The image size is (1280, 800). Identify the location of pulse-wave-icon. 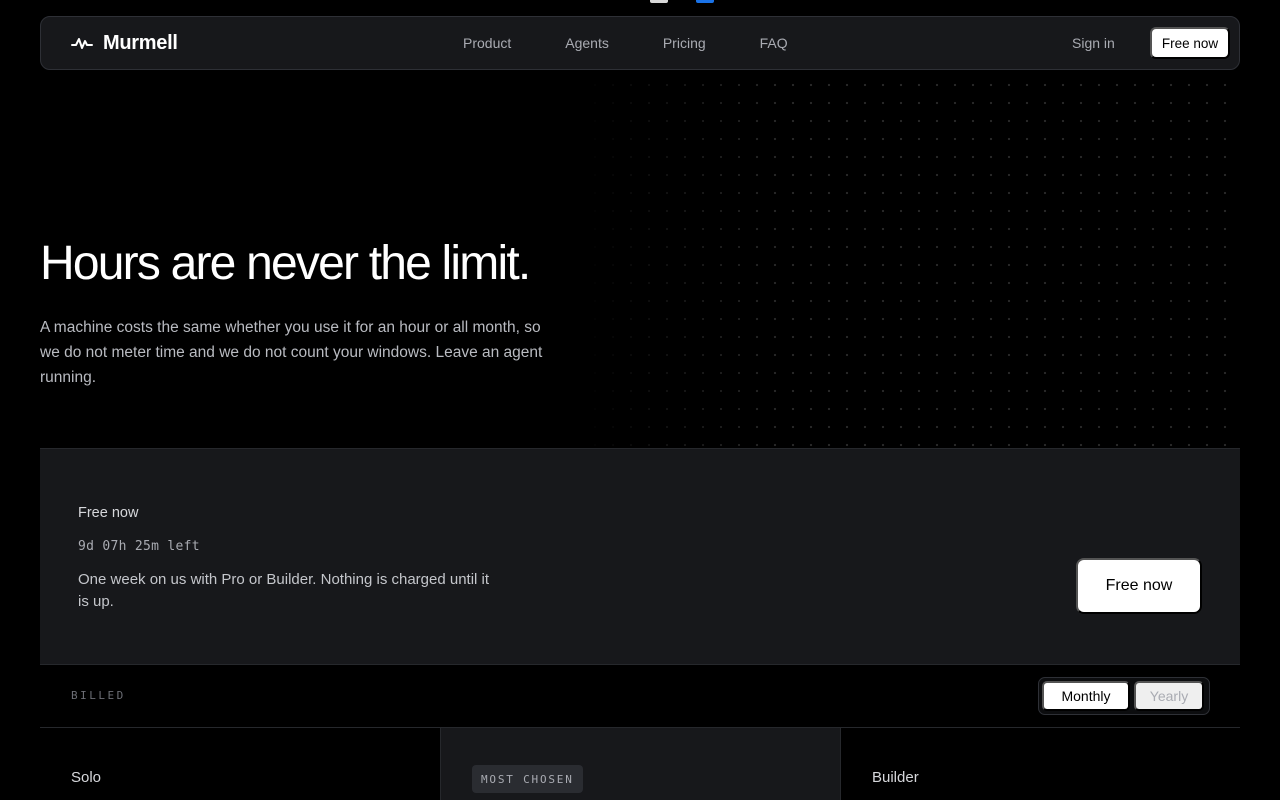
(82, 43).